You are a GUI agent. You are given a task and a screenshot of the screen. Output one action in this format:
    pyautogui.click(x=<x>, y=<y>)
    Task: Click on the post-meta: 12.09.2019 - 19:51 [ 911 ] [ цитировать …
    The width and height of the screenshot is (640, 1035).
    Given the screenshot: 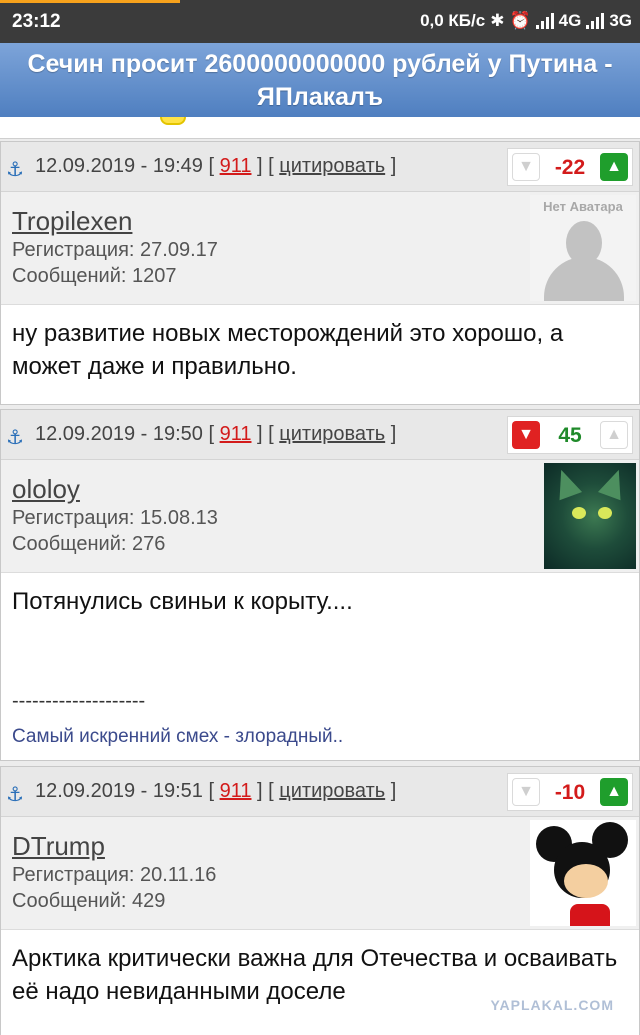 What is the action you would take?
    pyautogui.click(x=216, y=791)
    